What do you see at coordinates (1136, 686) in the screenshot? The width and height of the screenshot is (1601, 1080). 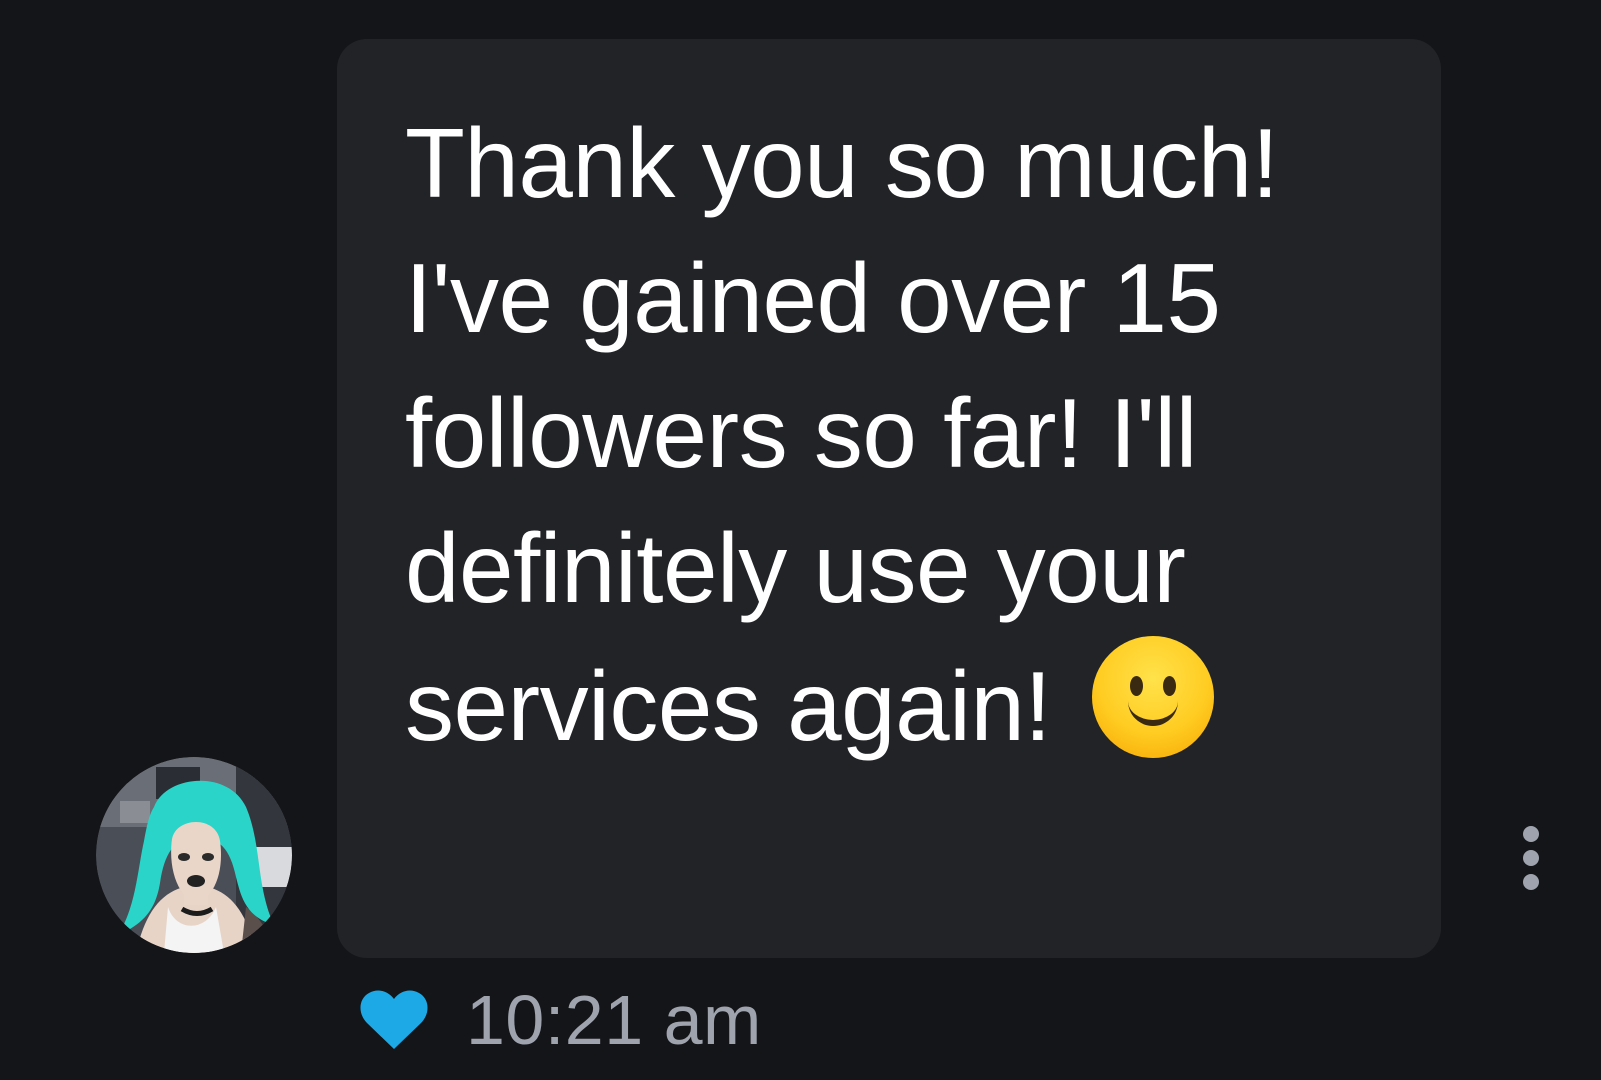 I see `emoji-left-eye` at bounding box center [1136, 686].